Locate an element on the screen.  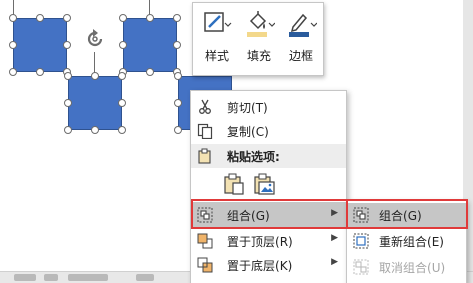
style-icon is located at coordinates (218, 22).